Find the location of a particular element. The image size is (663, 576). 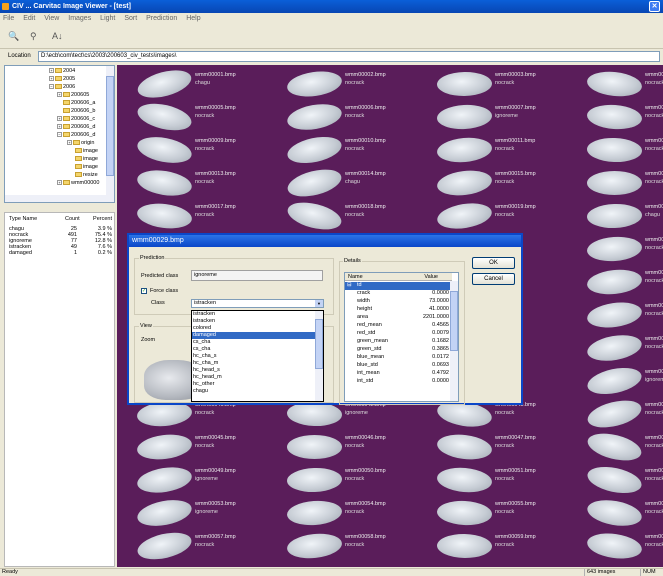

dropdown-scroll-thumb is located at coordinates (319, 344).